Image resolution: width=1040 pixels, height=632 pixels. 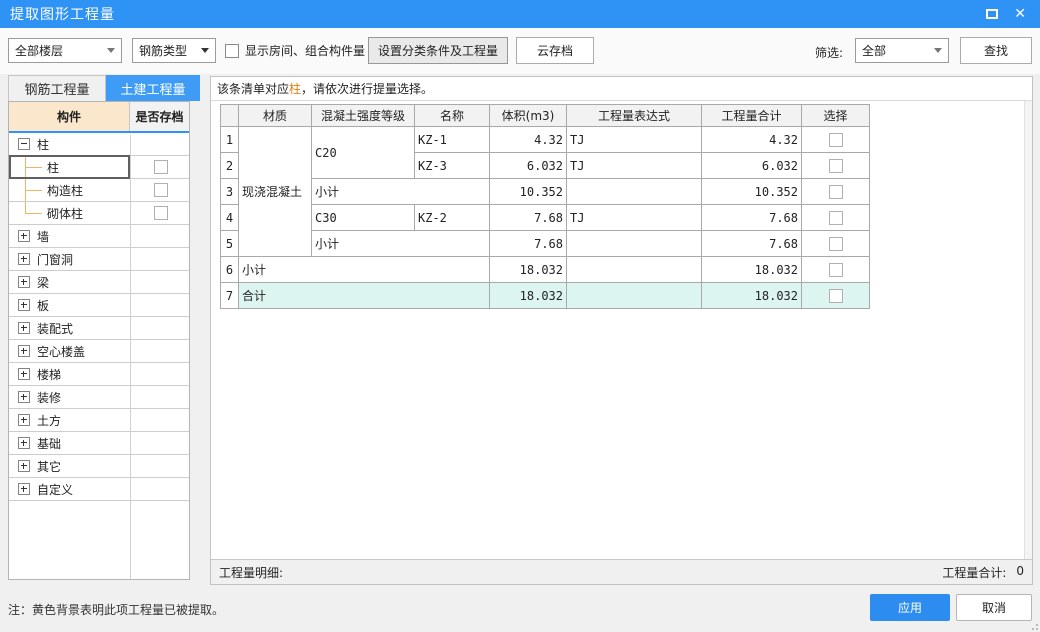 I want to click on grade-cell: C30, so click(x=363, y=217).